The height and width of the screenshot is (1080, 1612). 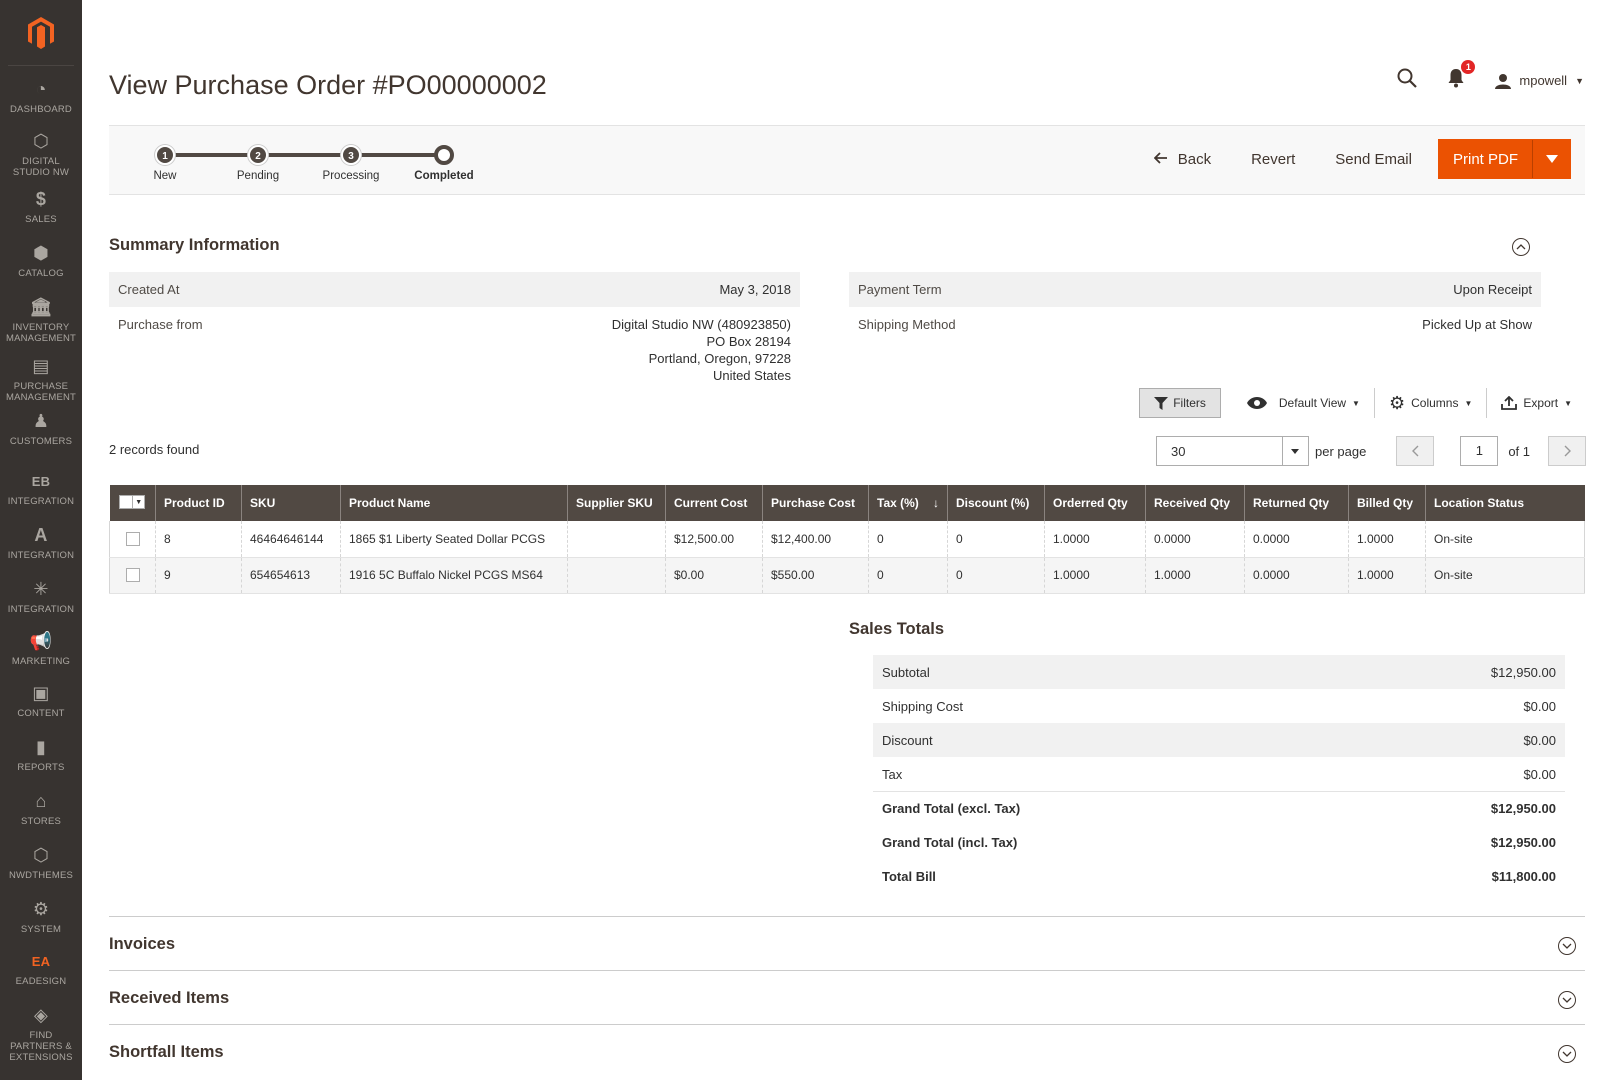 What do you see at coordinates (1095, 503) in the screenshot?
I see `column-header: Orderred Qty` at bounding box center [1095, 503].